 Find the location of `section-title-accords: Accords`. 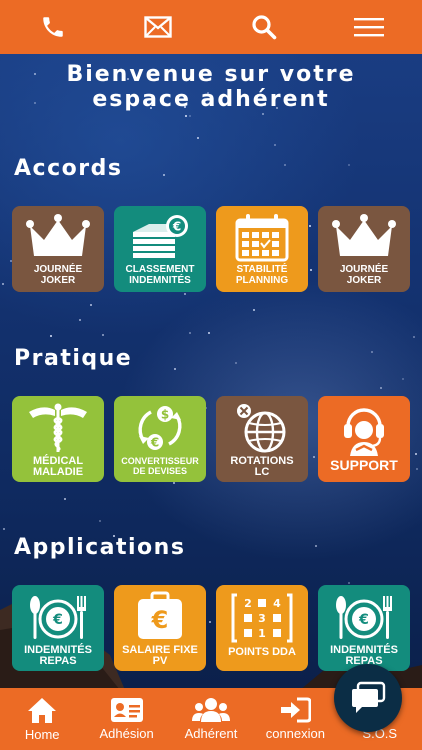

section-title-accords: Accords is located at coordinates (68, 168).